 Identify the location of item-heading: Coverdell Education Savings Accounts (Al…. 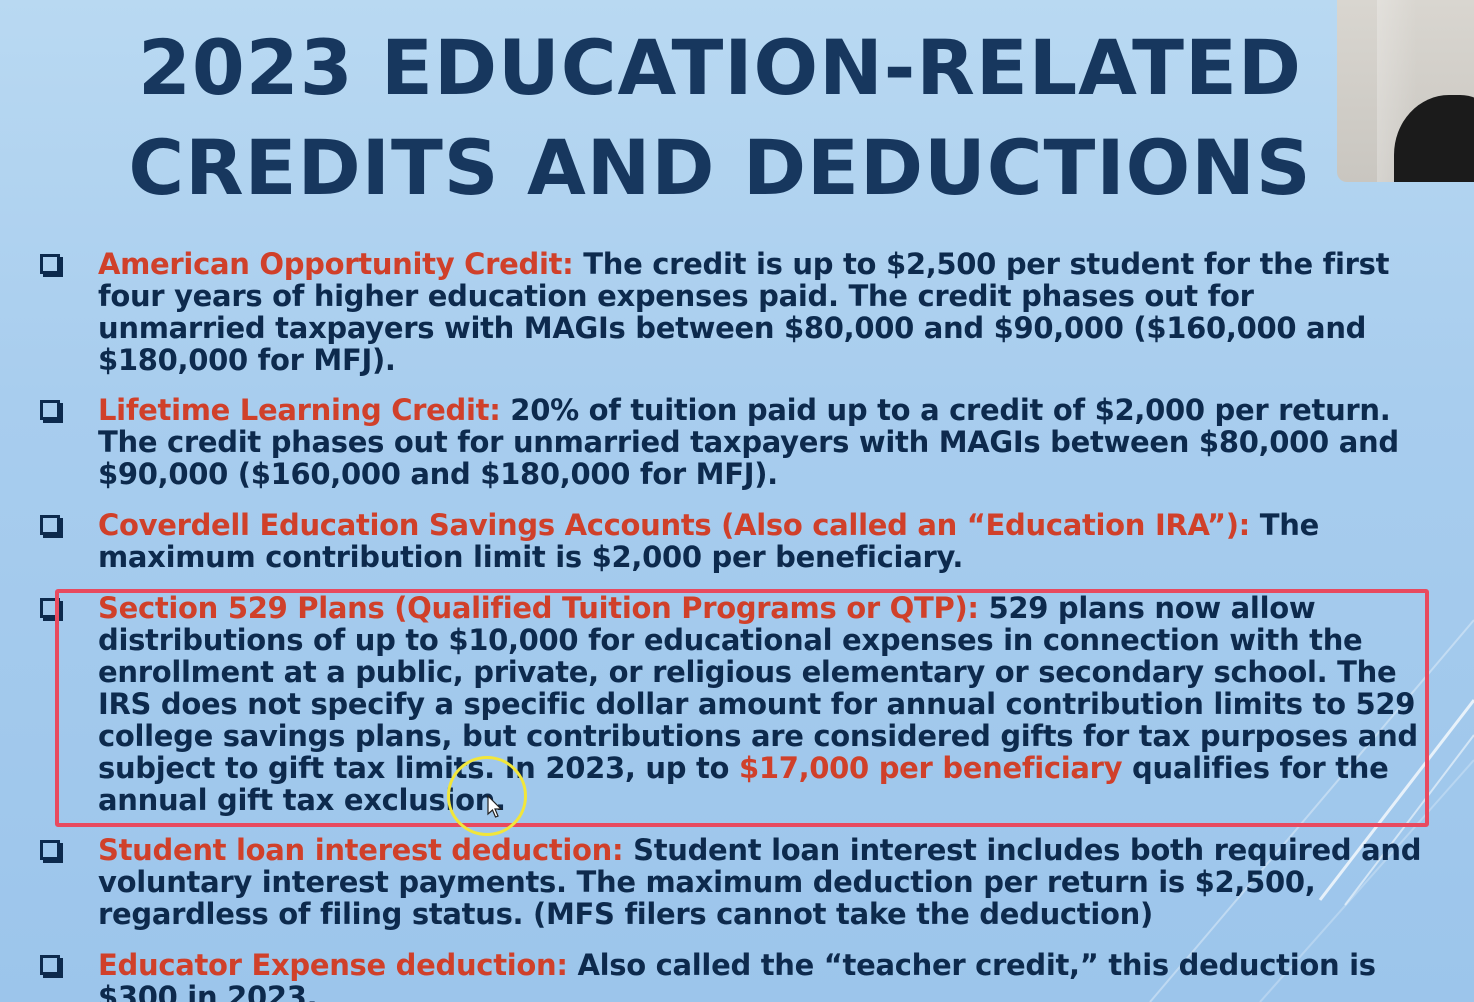
(674, 525).